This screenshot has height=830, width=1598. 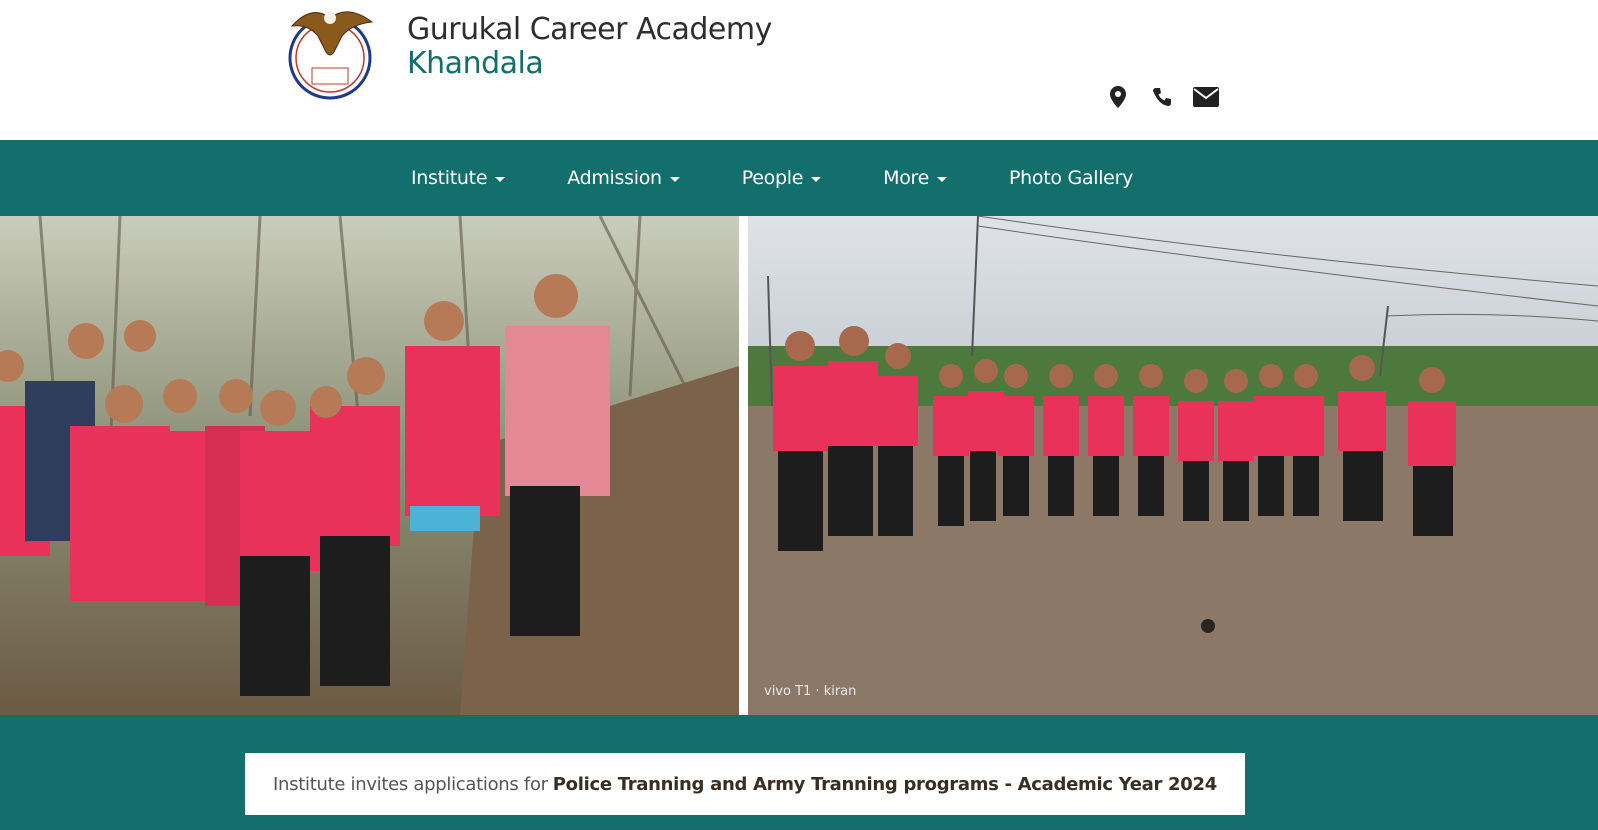 I want to click on nav-item-people: People, so click(x=781, y=178).